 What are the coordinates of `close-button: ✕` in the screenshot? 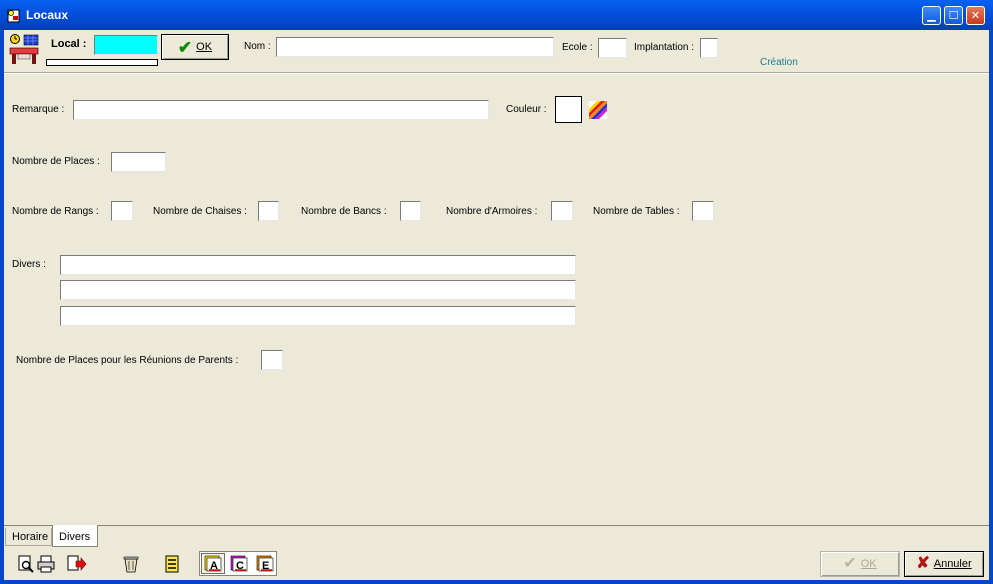 It's located at (975, 15).